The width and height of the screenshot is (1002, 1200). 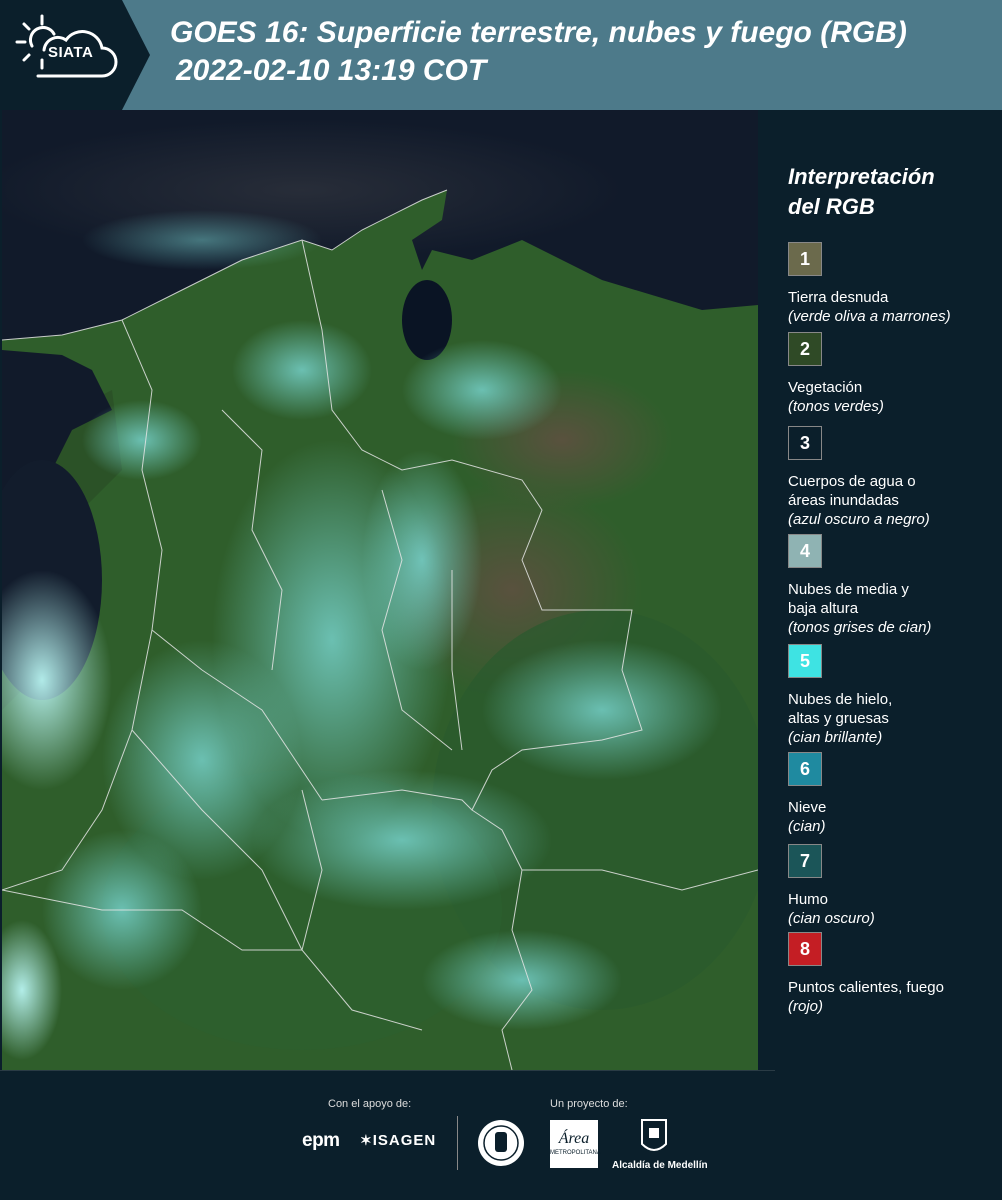 What do you see at coordinates (331, 70) in the screenshot?
I see `title-line-2: 2022-02-10 13:19 COT` at bounding box center [331, 70].